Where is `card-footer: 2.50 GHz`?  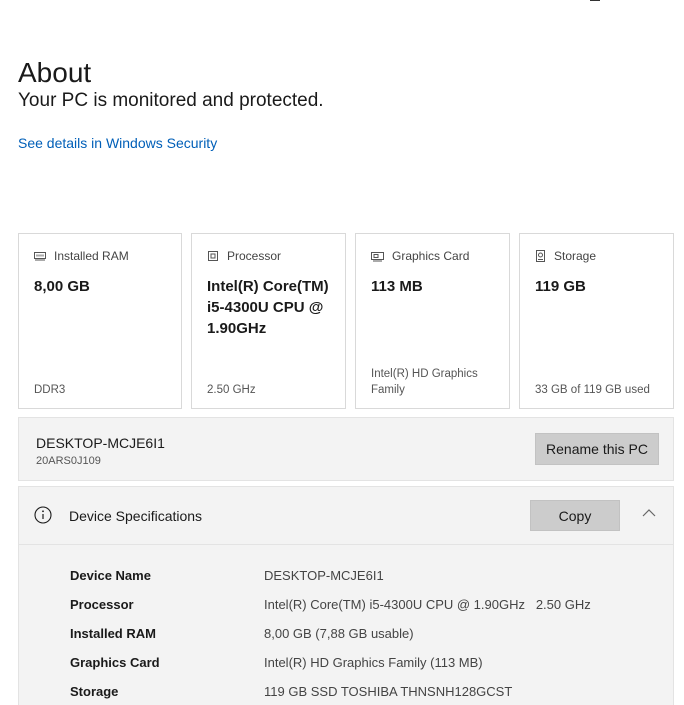
card-footer: 2.50 GHz is located at coordinates (231, 390).